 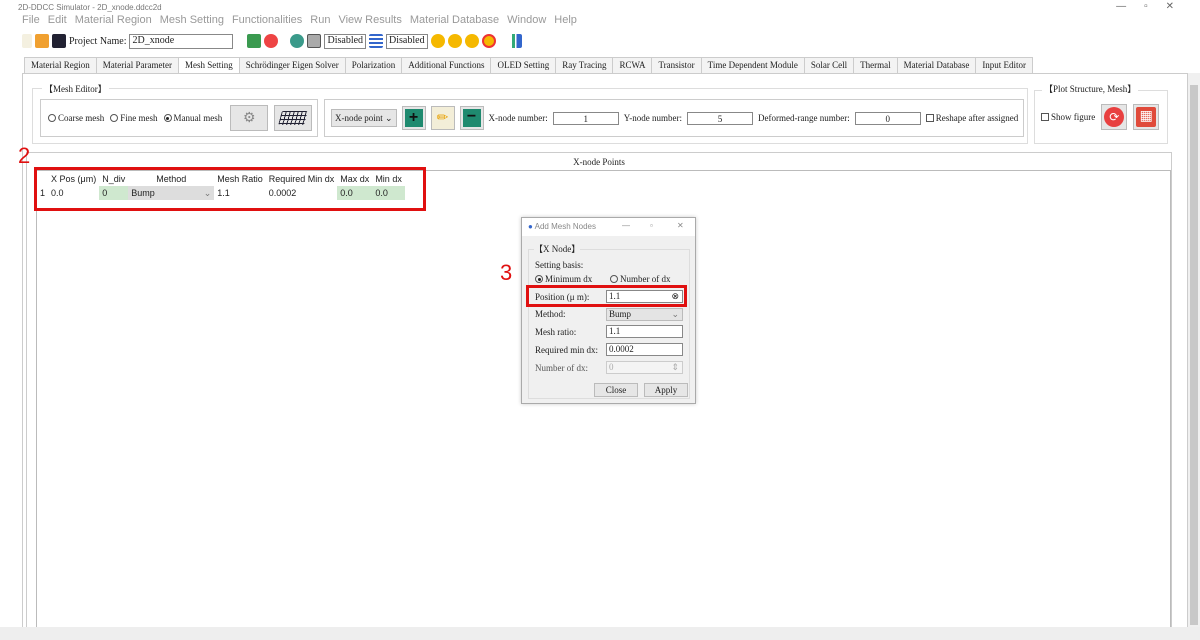 What do you see at coordinates (632, 65) in the screenshot?
I see `tab-rcwa: RCWA` at bounding box center [632, 65].